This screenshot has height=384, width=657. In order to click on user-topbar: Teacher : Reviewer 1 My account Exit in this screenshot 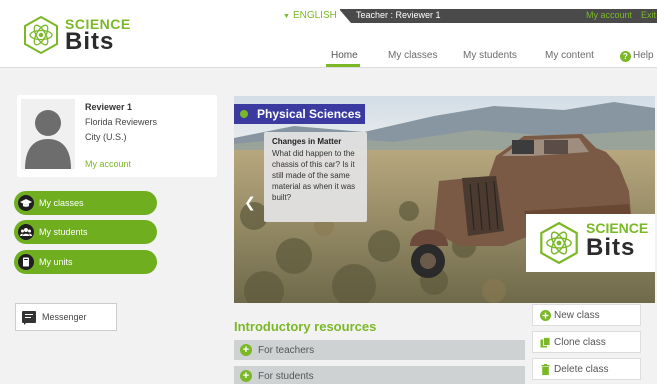, I will do `click(498, 16)`.